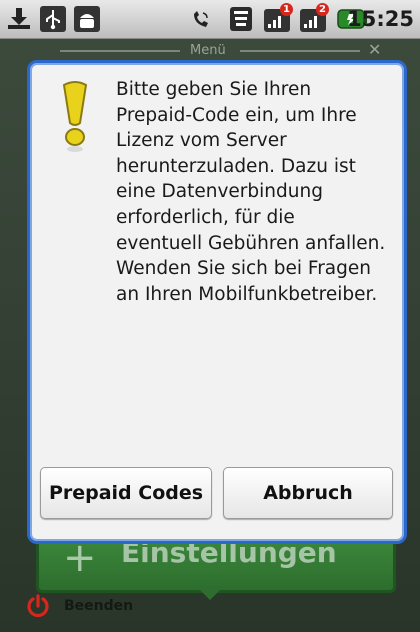 Image resolution: width=420 pixels, height=632 pixels. I want to click on plus-icon: +, so click(80, 558).